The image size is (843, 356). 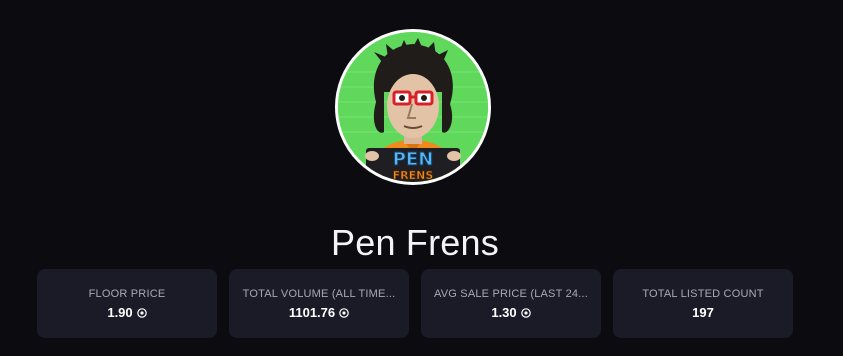 I want to click on collection-avatar: PEN FRENS, so click(x=413, y=107).